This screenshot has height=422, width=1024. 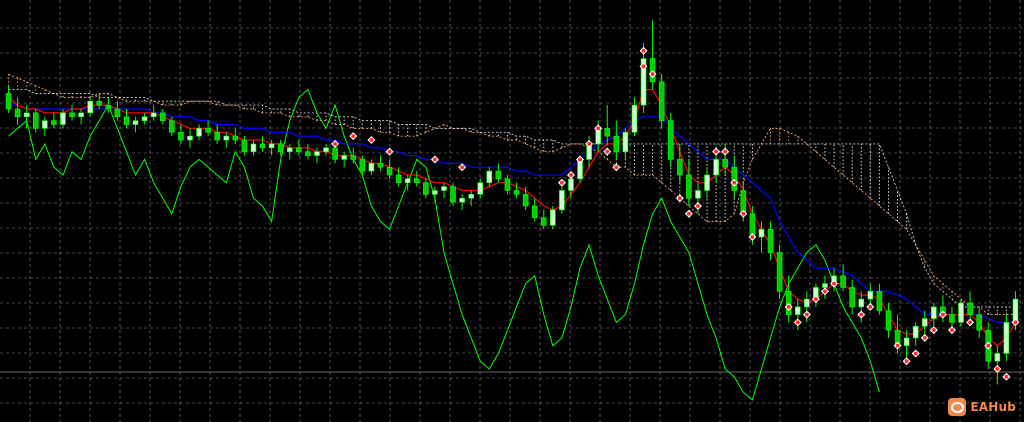 What do you see at coordinates (993, 407) in the screenshot?
I see `watermark-text: EAHub` at bounding box center [993, 407].